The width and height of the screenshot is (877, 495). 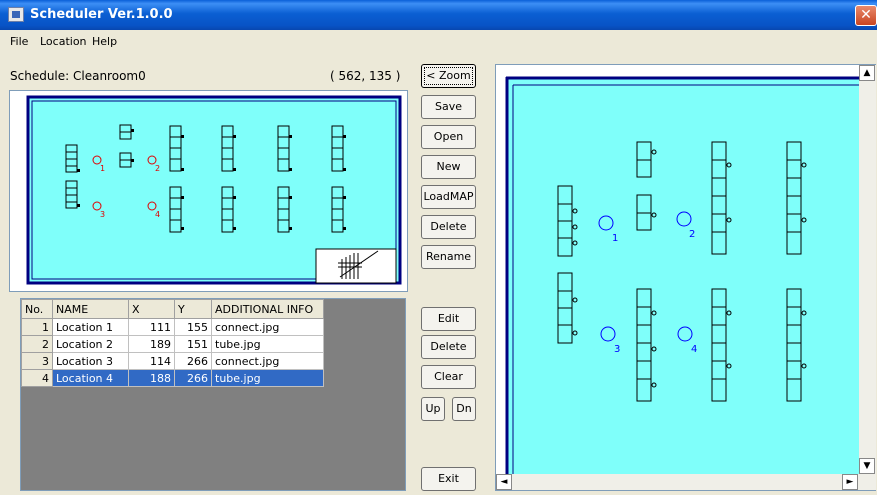 What do you see at coordinates (448, 197) in the screenshot?
I see `loadmap-button: LoadMAP` at bounding box center [448, 197].